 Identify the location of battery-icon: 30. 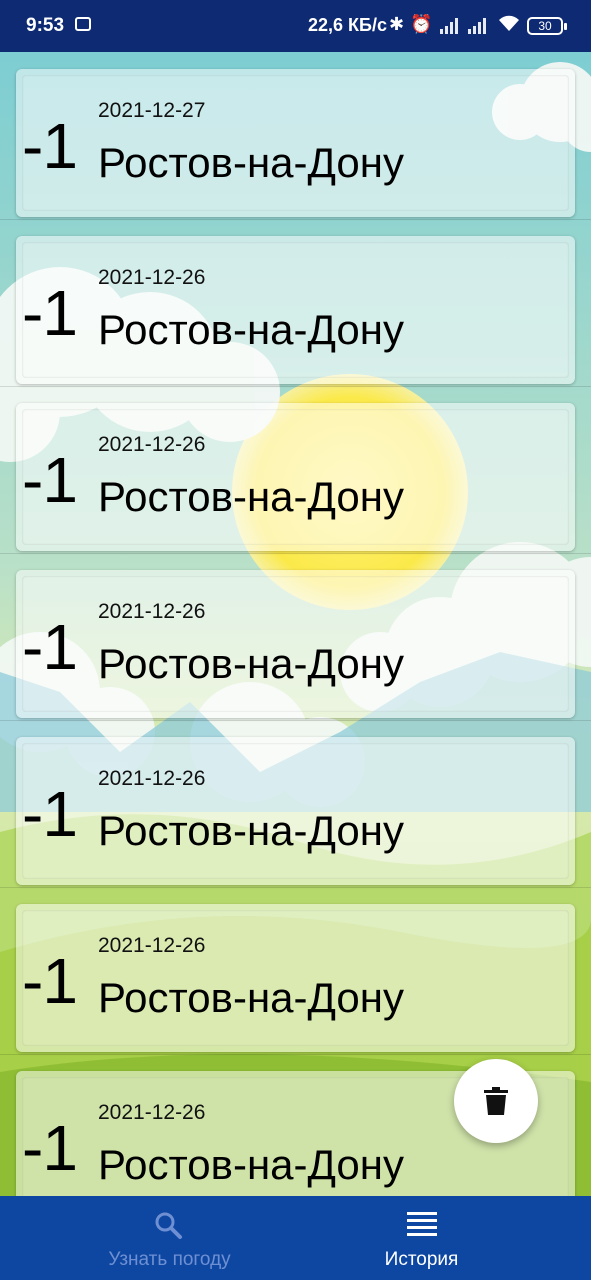
(547, 26).